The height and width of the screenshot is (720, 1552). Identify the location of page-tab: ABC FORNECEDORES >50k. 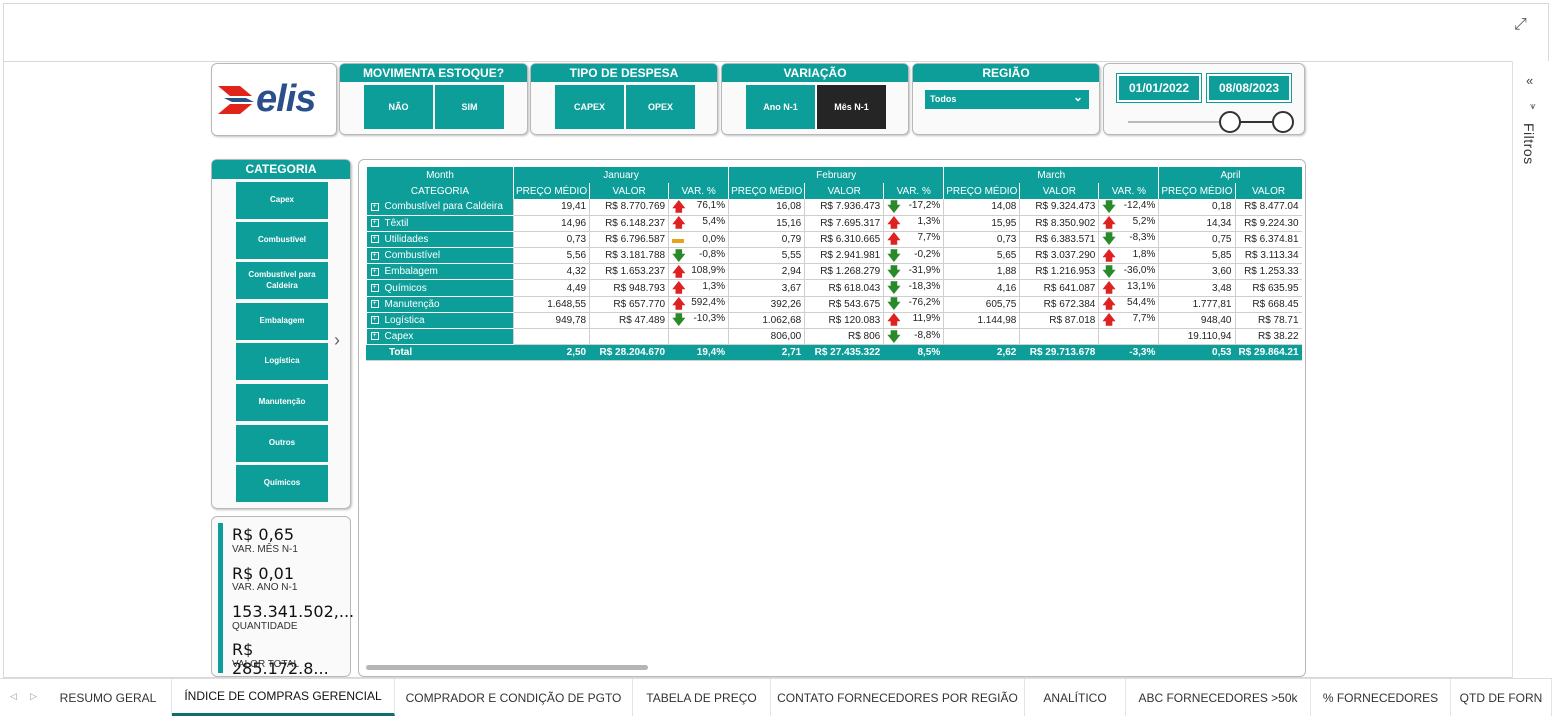
(1218, 697).